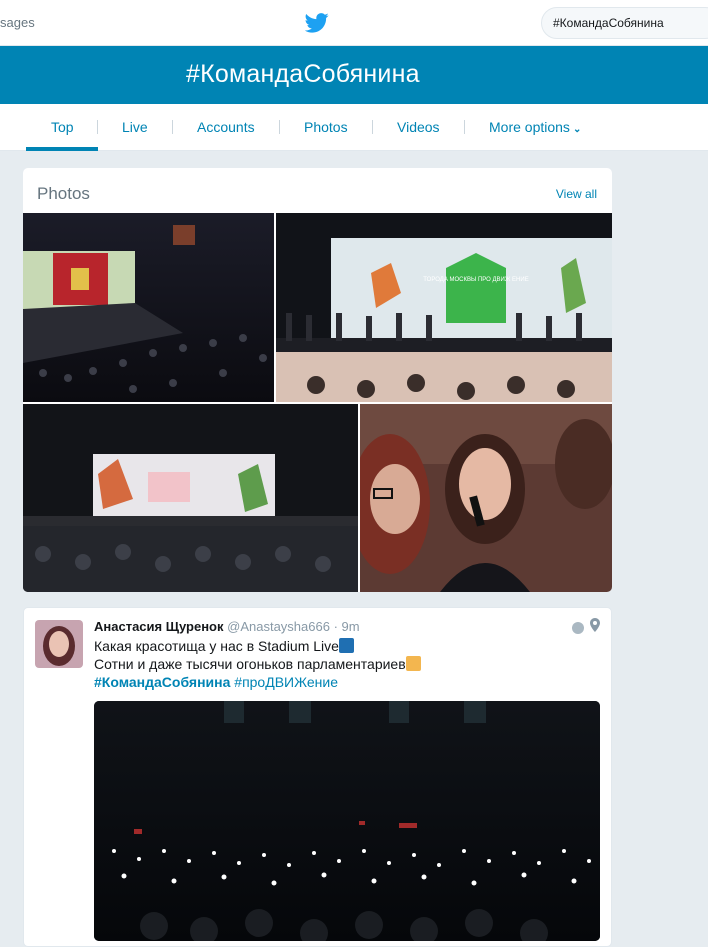 The width and height of the screenshot is (708, 947). I want to click on hashtag-banner: #КомандаСобянина, so click(354, 75).